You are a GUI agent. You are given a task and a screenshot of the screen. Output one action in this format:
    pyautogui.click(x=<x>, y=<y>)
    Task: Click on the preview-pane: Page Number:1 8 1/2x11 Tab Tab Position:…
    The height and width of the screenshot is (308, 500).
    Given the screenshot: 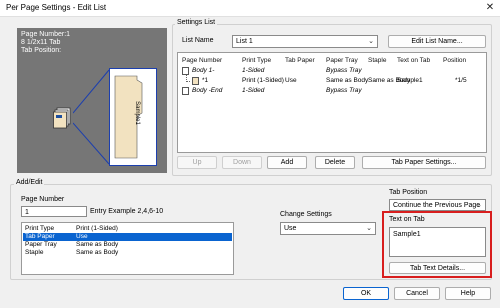 What is the action you would take?
    pyautogui.click(x=92, y=100)
    